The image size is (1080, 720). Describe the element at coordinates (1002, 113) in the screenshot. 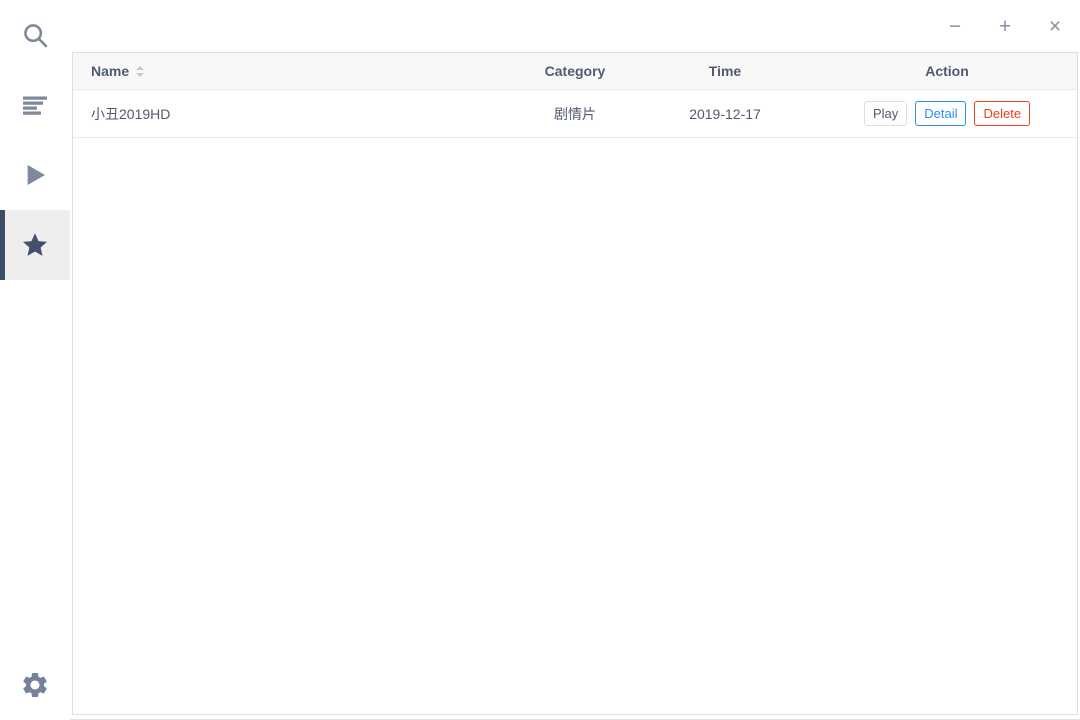

I see `delete-button: Delete` at that location.